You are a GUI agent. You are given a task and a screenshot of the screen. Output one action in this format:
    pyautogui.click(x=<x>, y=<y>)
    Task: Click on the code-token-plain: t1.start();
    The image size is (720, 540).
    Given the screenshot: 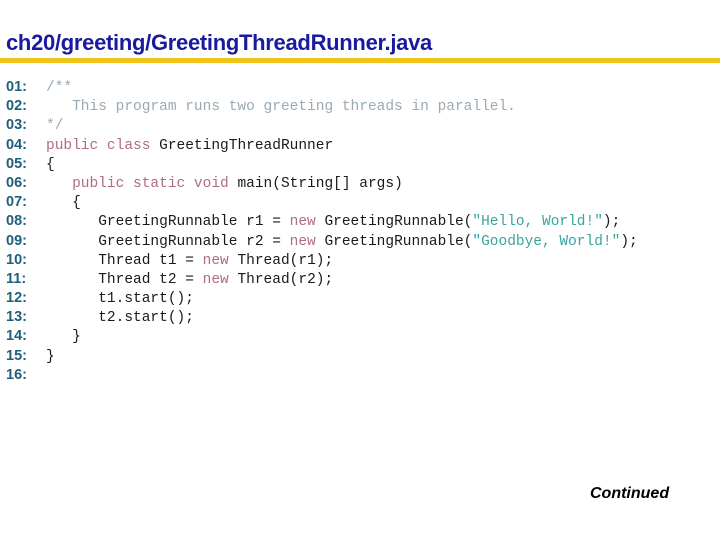 What is the action you would take?
    pyautogui.click(x=120, y=299)
    